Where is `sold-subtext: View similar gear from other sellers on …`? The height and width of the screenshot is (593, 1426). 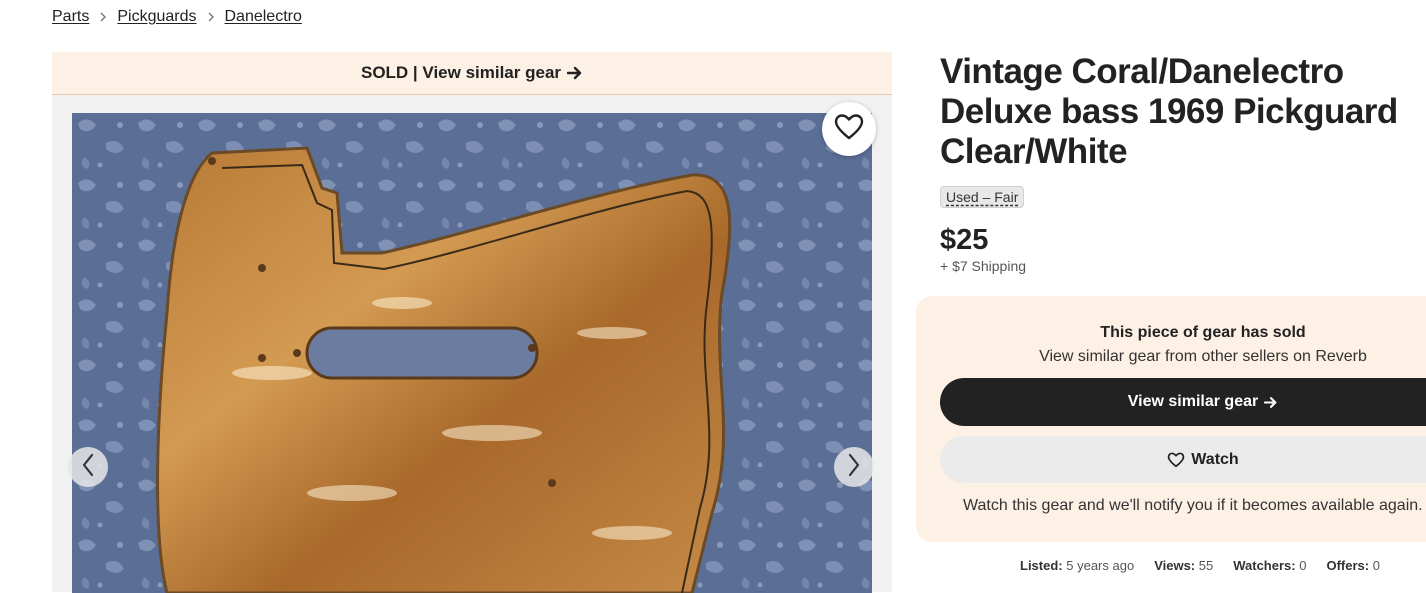
sold-subtext: View similar gear from other sellers on … is located at coordinates (1203, 356).